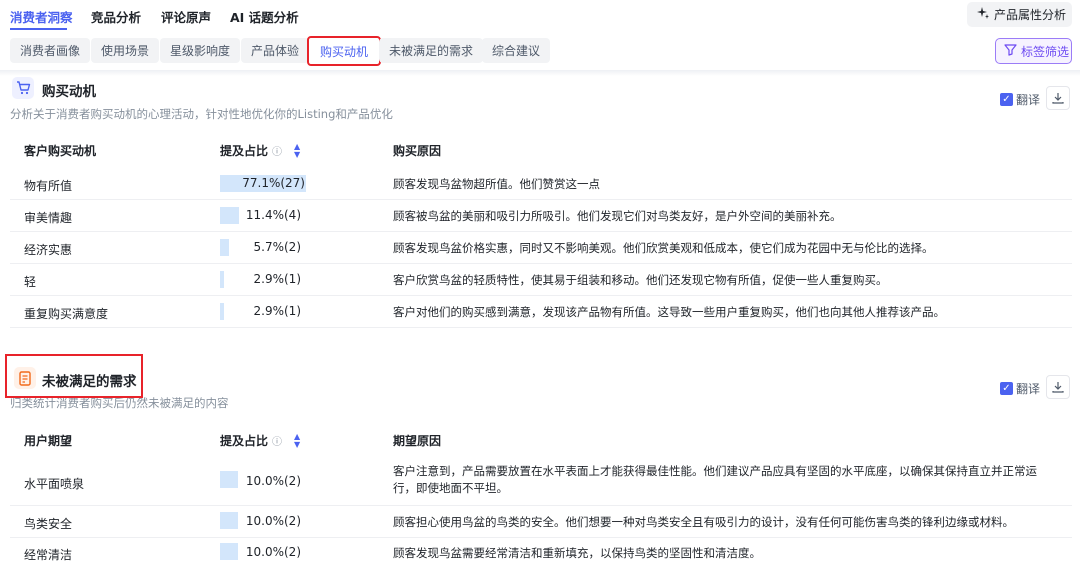 Image resolution: width=1080 pixels, height=563 pixels. I want to click on tag-filter-button: 标签筛选, so click(1033, 51).